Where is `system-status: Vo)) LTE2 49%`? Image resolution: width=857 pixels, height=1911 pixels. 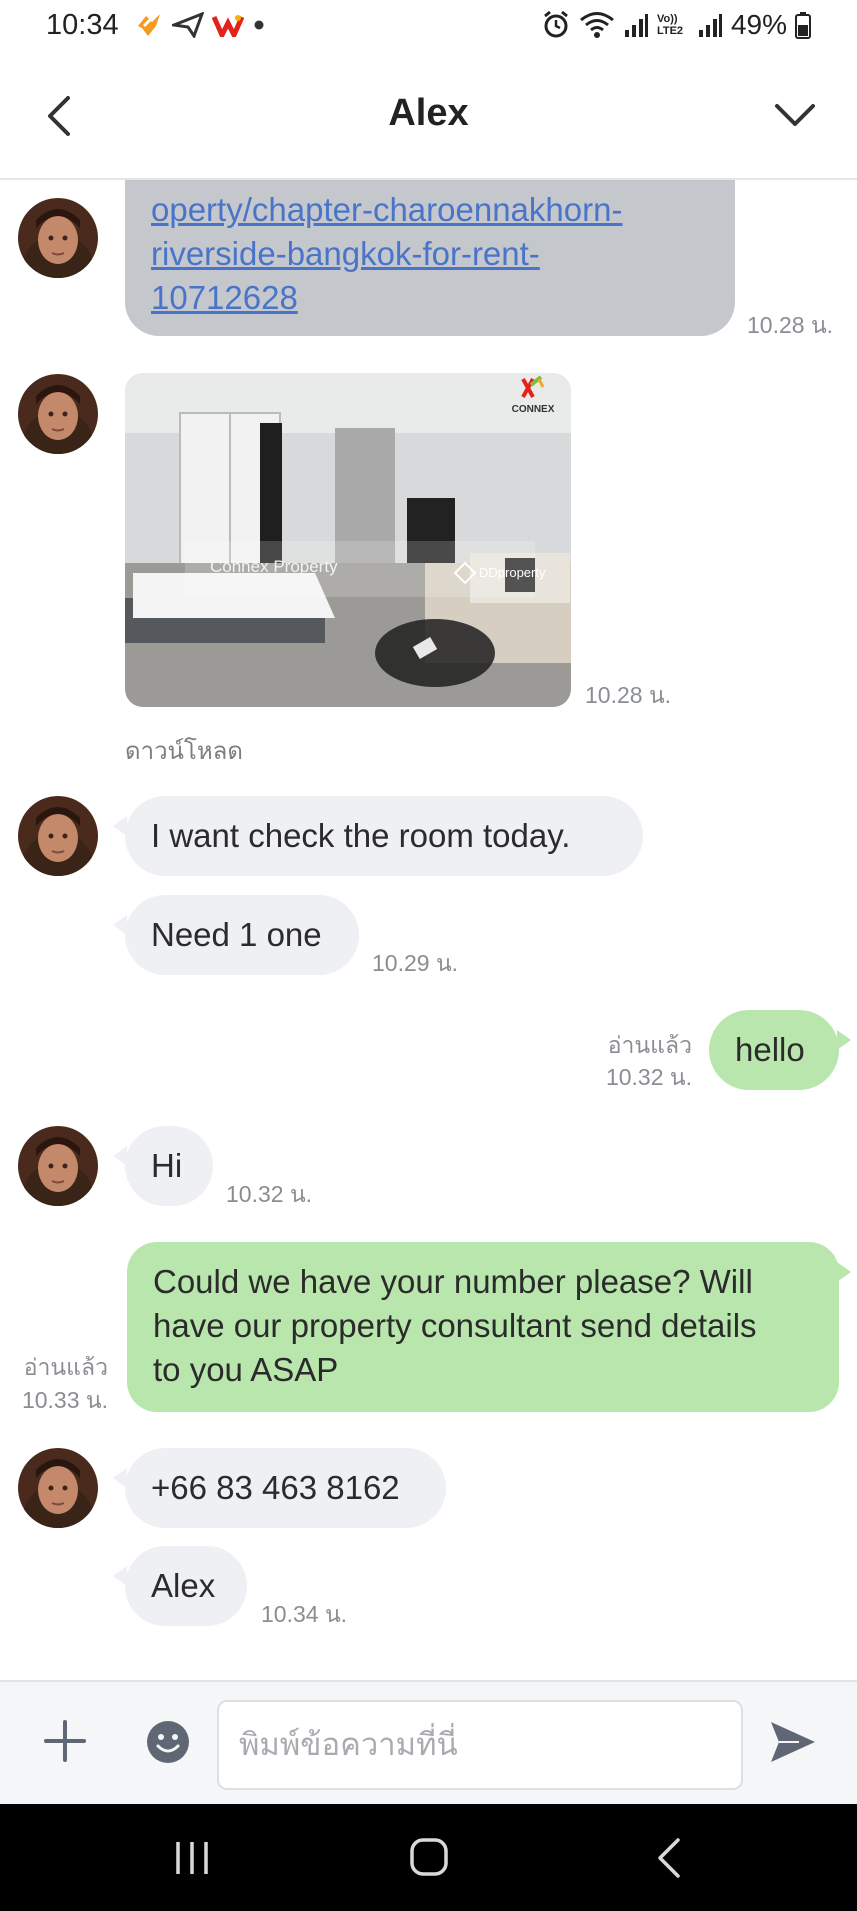
system-status: Vo)) LTE2 49% is located at coordinates (676, 25).